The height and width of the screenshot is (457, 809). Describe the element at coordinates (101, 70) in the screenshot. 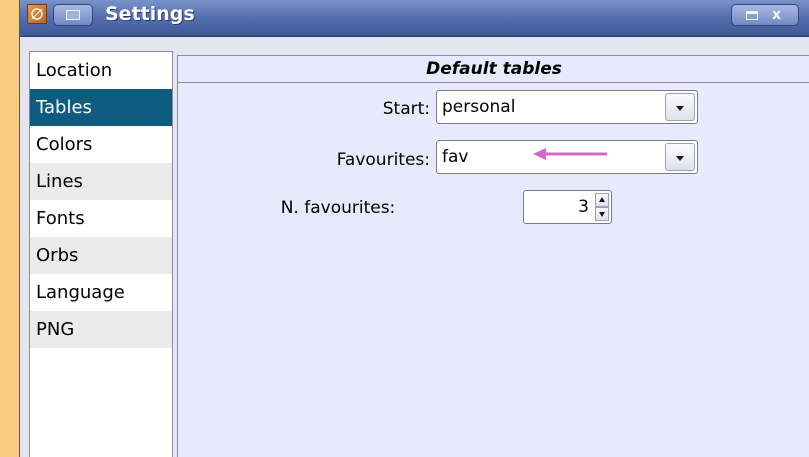

I see `sidebar-item-location: Location` at that location.